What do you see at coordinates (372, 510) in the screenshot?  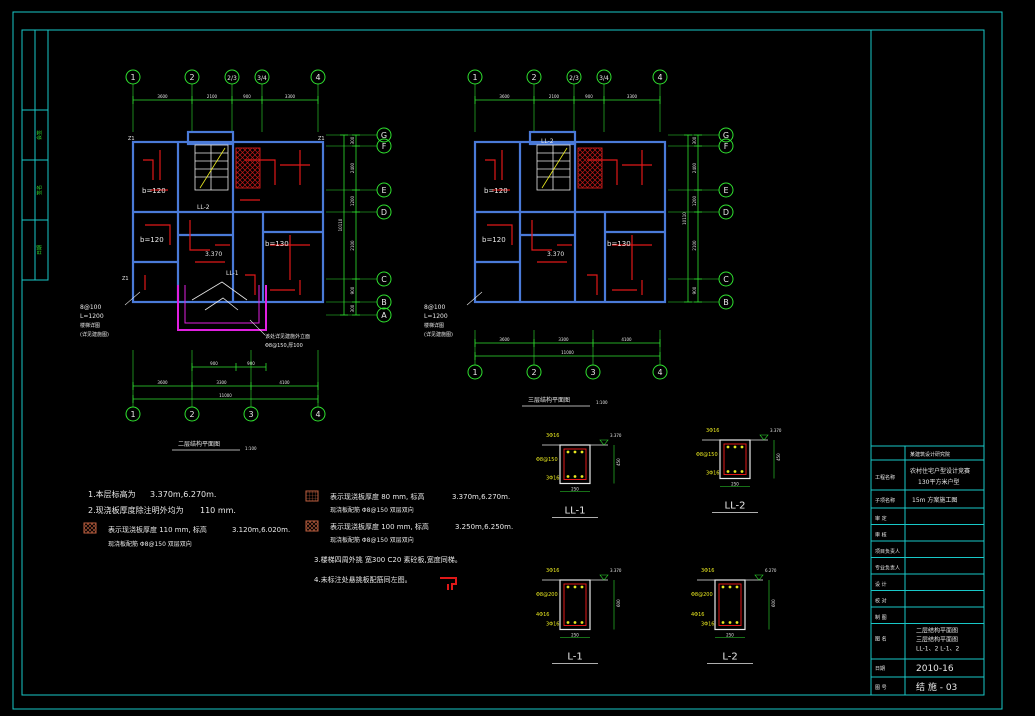 I see `legend-2-sub: 现浇板配筋 Φ8@150 双层双向` at bounding box center [372, 510].